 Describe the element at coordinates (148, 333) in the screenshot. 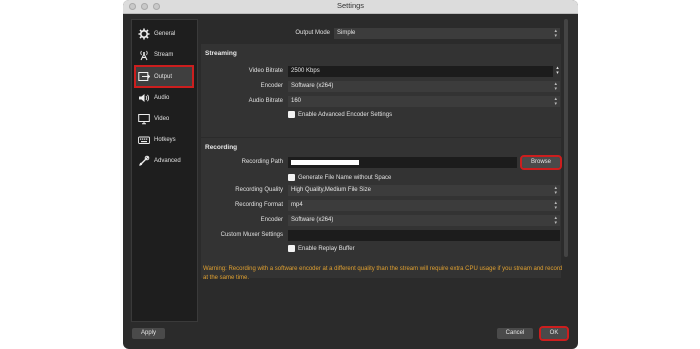

I see `apply-button: Apply` at that location.